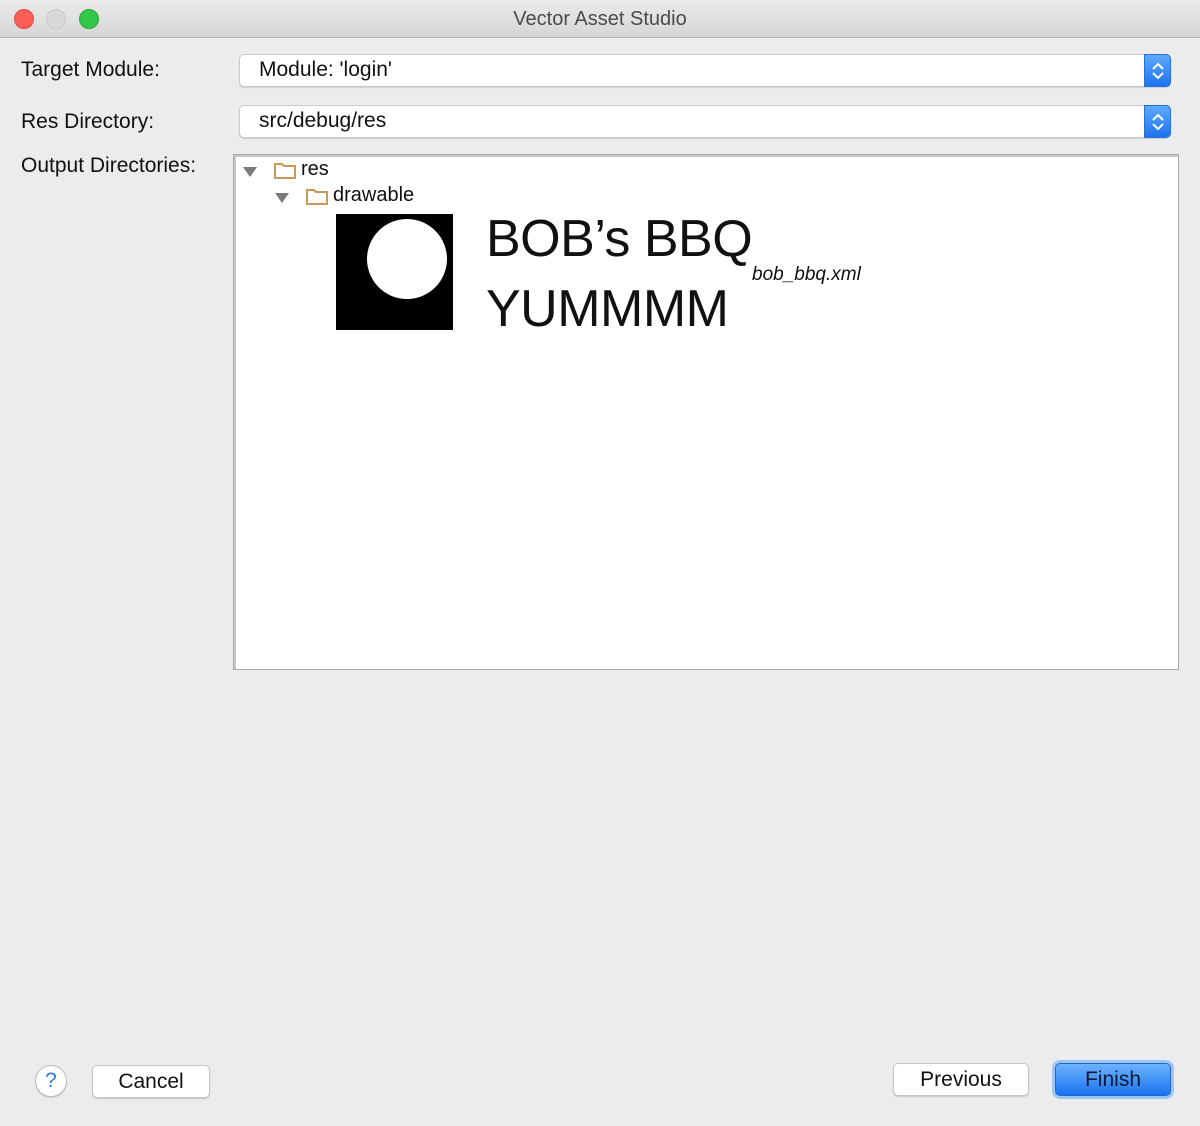 This screenshot has width=1200, height=1126. What do you see at coordinates (407, 259) in the screenshot?
I see `preview-circle` at bounding box center [407, 259].